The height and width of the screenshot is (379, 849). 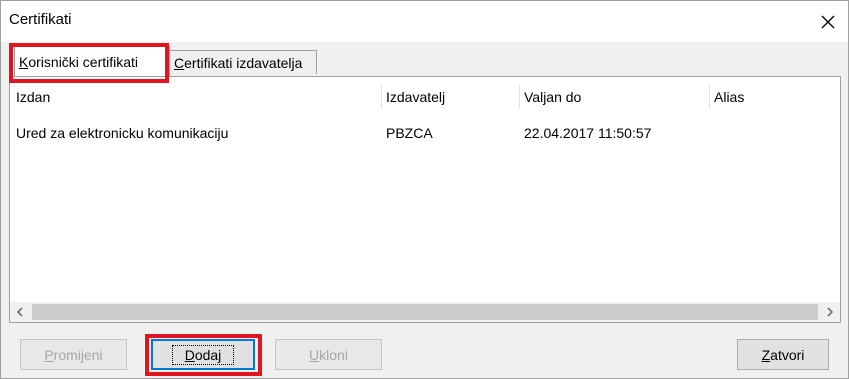 I want to click on button-label: atvori, so click(x=787, y=354).